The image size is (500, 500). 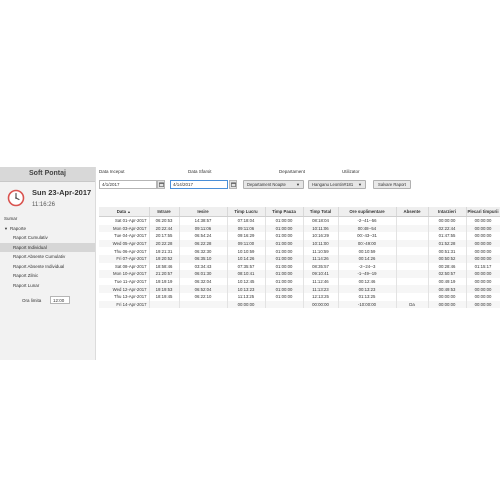 I want to click on column-header-plecari-timpurii: Plecari timpurii, so click(x=483, y=212).